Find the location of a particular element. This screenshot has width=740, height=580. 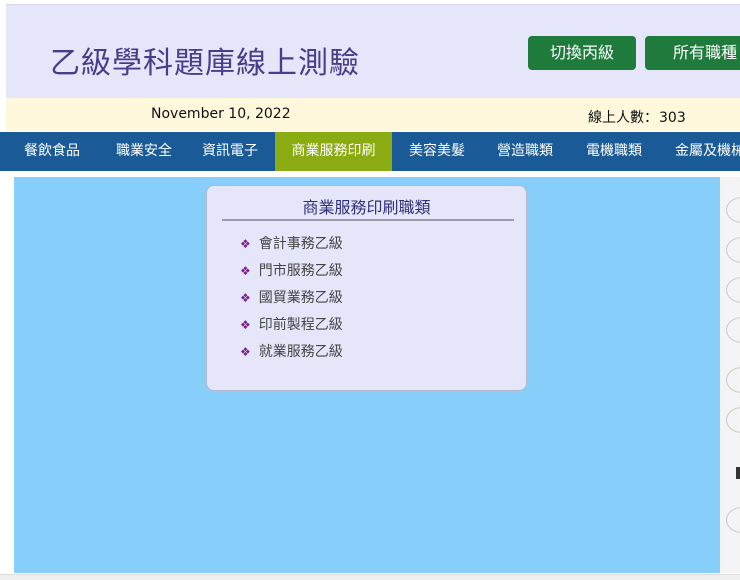

nav-item-safety: 職業安全 is located at coordinates (144, 151).